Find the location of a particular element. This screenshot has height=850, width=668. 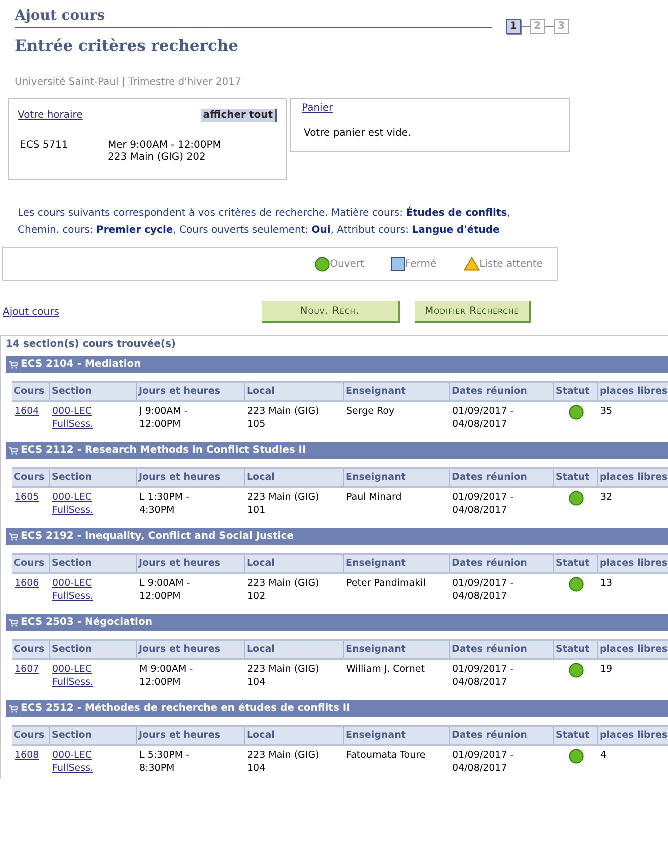

search-criteria-text: Les cours suivants correspondent à vos critères de recherche. Matière cours: Études de conflits, Chemin. cours: Premier cycle, Cours ouverts seulement: Oui, Attribut cours: Langue d'étude is located at coordinates (265, 222).